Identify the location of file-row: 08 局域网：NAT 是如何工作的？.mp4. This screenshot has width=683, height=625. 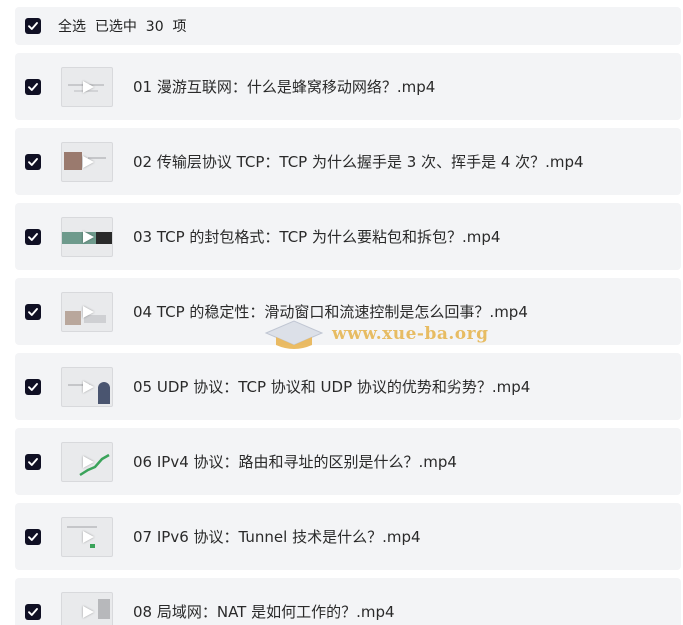
(348, 601).